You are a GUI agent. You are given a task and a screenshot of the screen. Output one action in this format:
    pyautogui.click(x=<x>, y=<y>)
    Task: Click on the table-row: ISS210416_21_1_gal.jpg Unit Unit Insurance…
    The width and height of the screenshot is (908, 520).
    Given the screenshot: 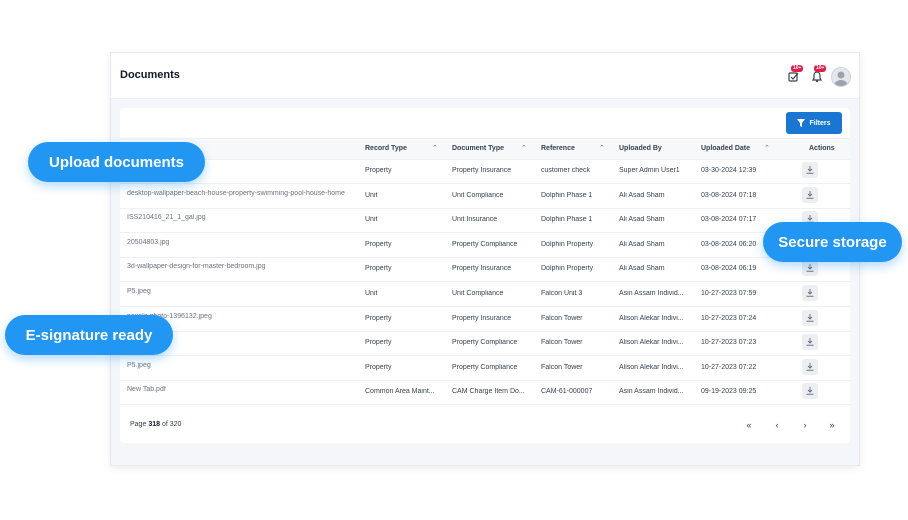 What is the action you would take?
    pyautogui.click(x=485, y=221)
    